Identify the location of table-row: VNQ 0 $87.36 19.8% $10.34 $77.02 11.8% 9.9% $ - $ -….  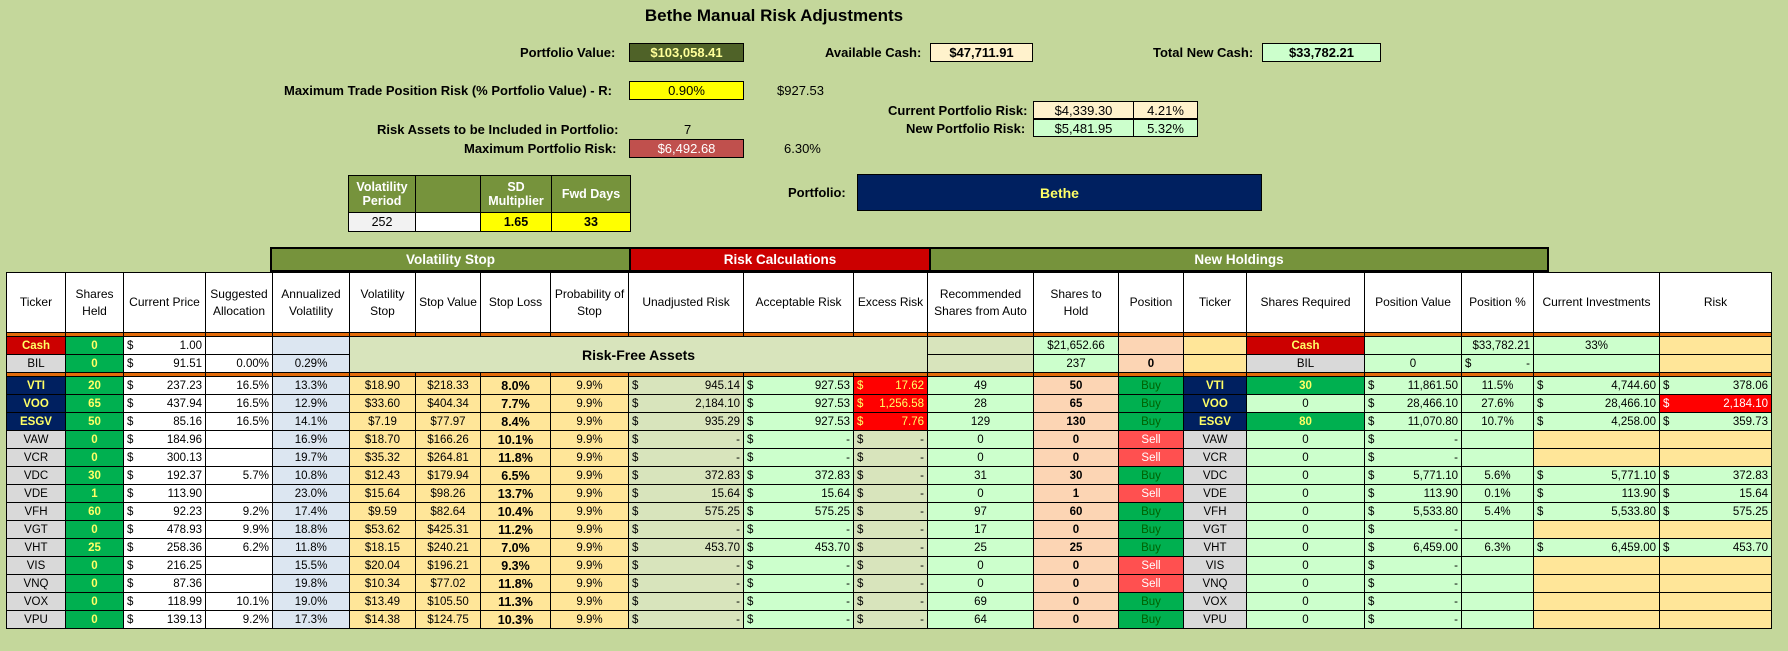
(889, 583).